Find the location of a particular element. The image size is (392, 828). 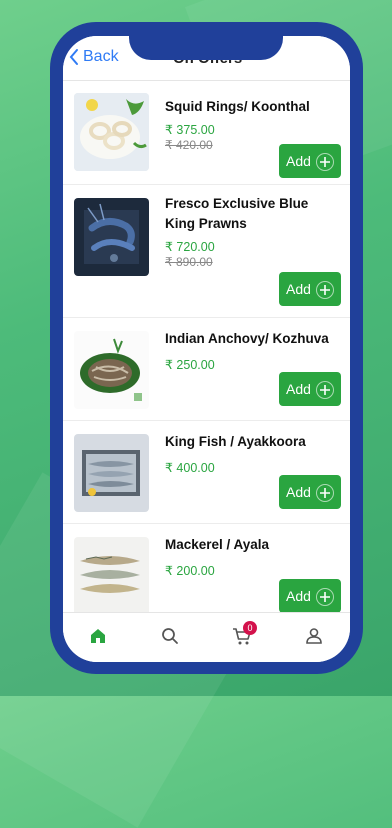

product-image-squid is located at coordinates (111, 132).